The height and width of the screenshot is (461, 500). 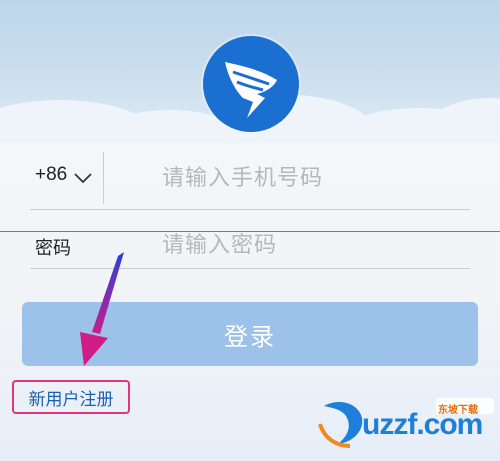 What do you see at coordinates (71, 397) in the screenshot?
I see `new-user-register-link: 新用户注册` at bounding box center [71, 397].